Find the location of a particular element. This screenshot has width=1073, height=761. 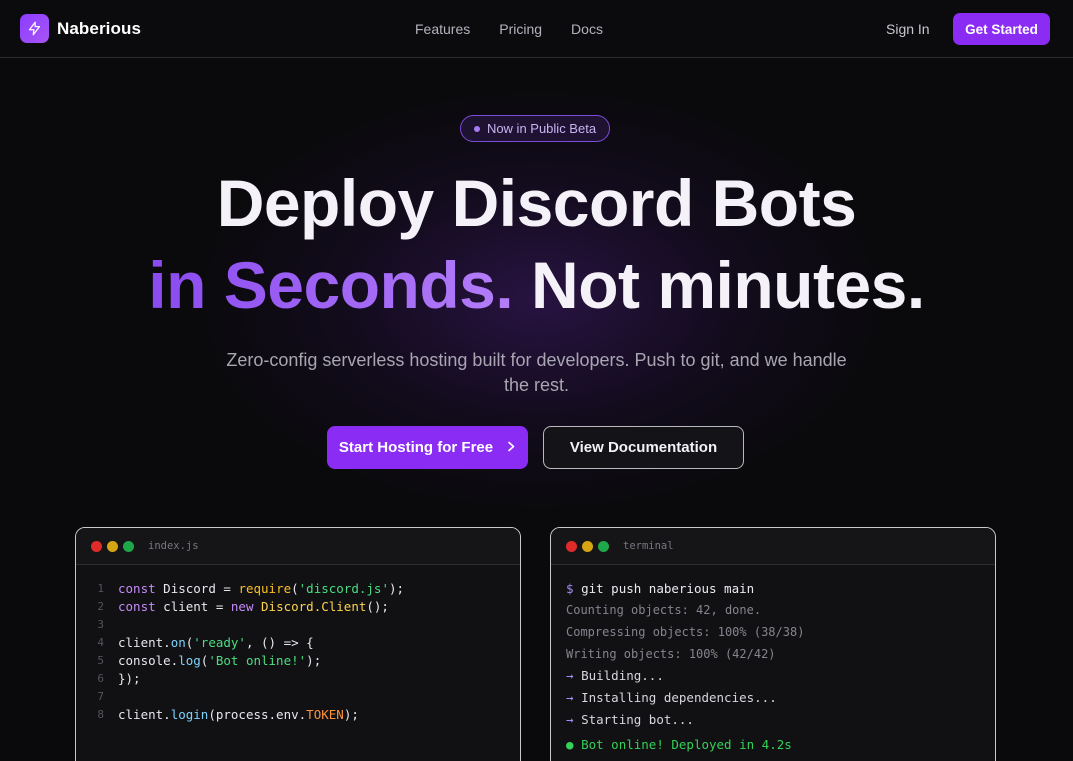

code-line: 7 is located at coordinates (240, 697).